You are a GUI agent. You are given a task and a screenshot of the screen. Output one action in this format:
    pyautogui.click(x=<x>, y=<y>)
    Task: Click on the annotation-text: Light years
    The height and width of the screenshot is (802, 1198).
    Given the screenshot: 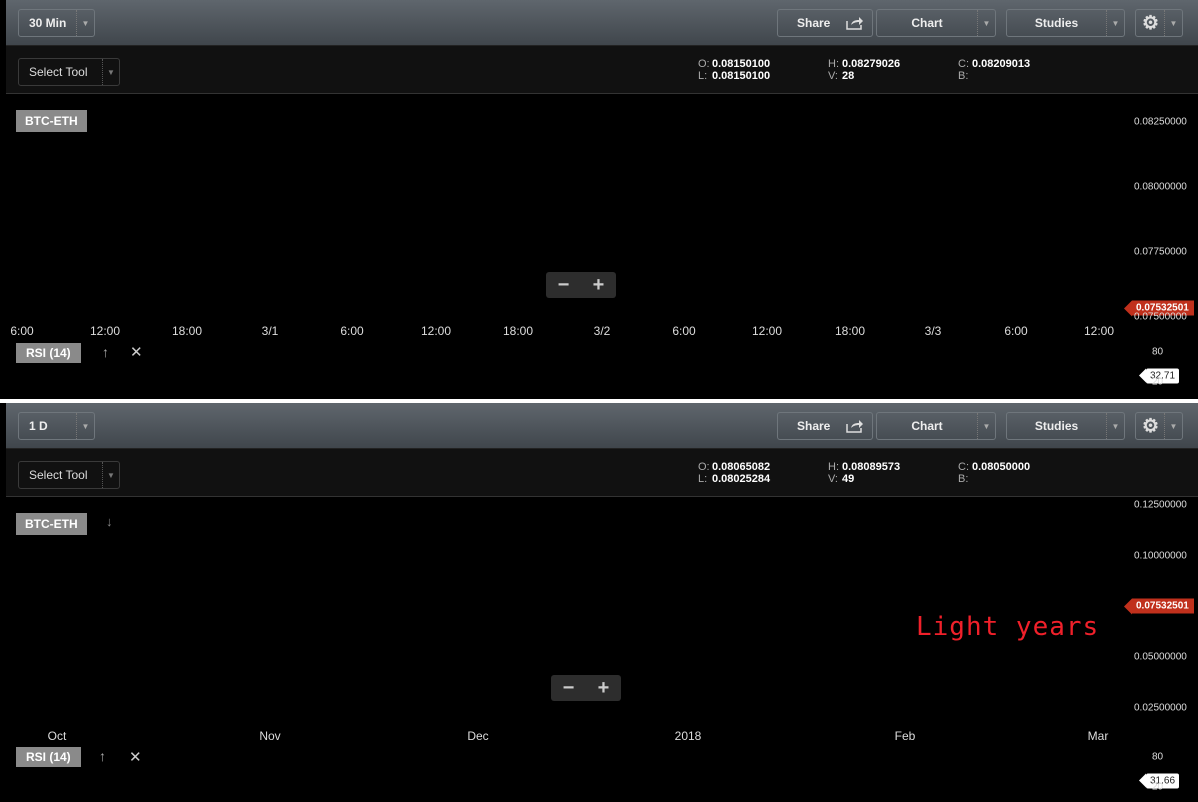 What is the action you would take?
    pyautogui.click(x=1007, y=627)
    